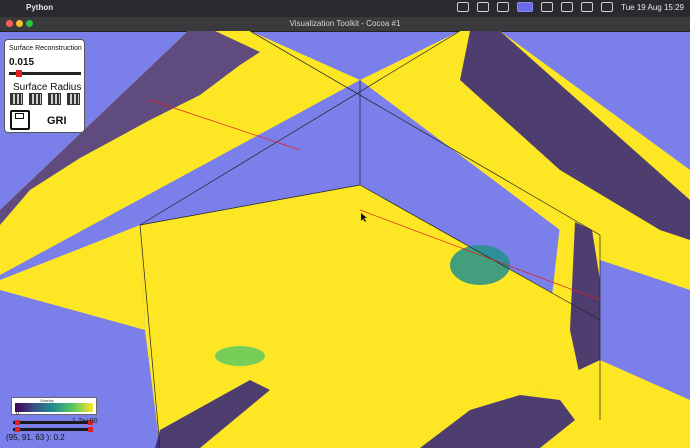 The image size is (690, 448). Describe the element at coordinates (19, 23) in the screenshot. I see `minimize-button` at that location.